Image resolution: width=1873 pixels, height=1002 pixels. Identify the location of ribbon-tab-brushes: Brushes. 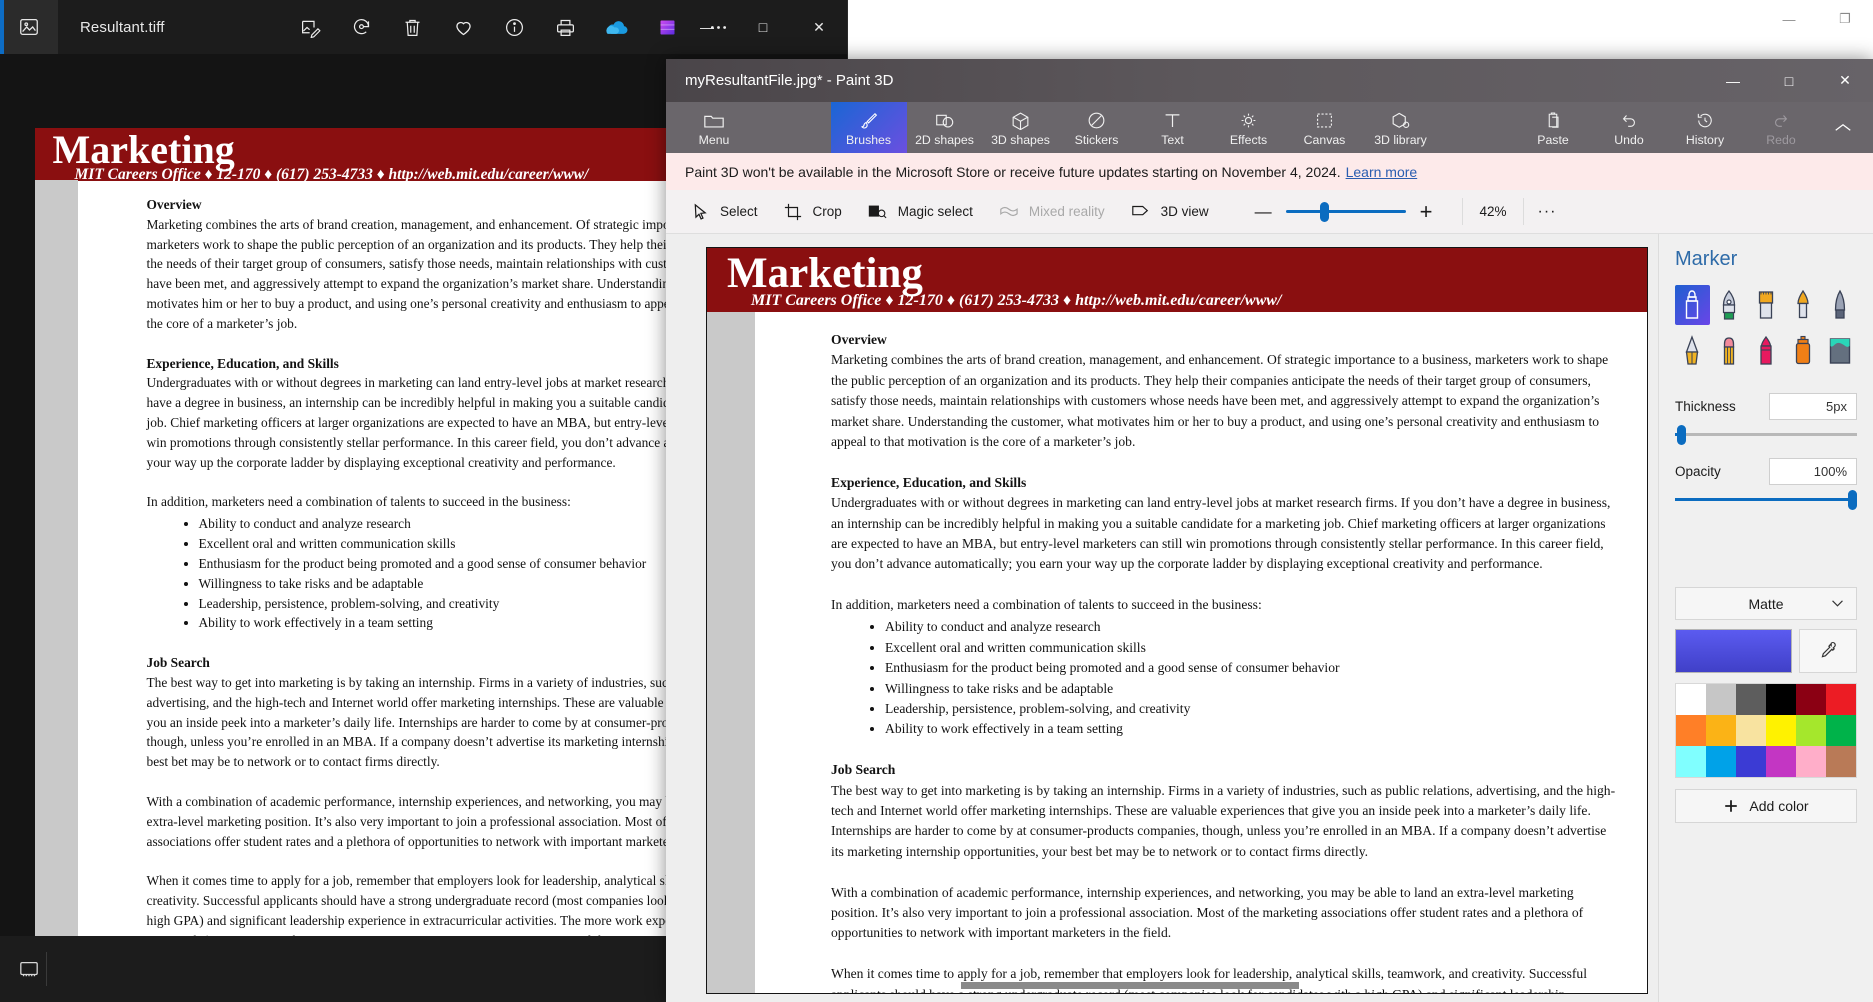
(868, 127).